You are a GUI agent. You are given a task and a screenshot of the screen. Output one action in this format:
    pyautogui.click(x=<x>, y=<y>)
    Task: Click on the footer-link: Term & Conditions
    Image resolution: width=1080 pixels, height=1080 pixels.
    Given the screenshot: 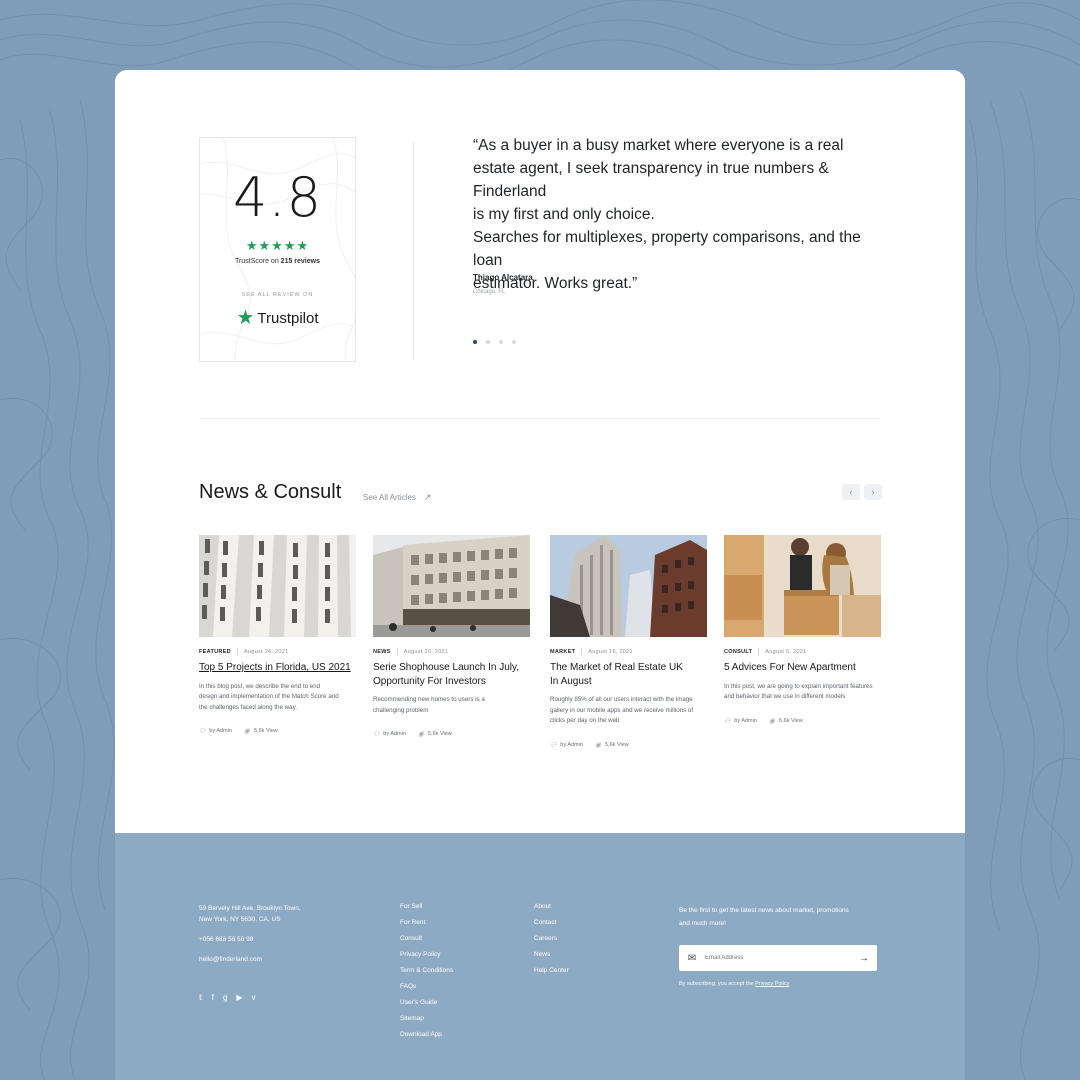 What is the action you would take?
    pyautogui.click(x=426, y=970)
    